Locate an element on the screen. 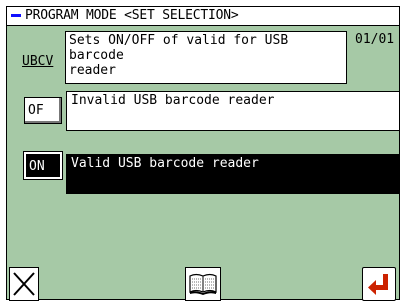  enter-return-icon is located at coordinates (378, 284).